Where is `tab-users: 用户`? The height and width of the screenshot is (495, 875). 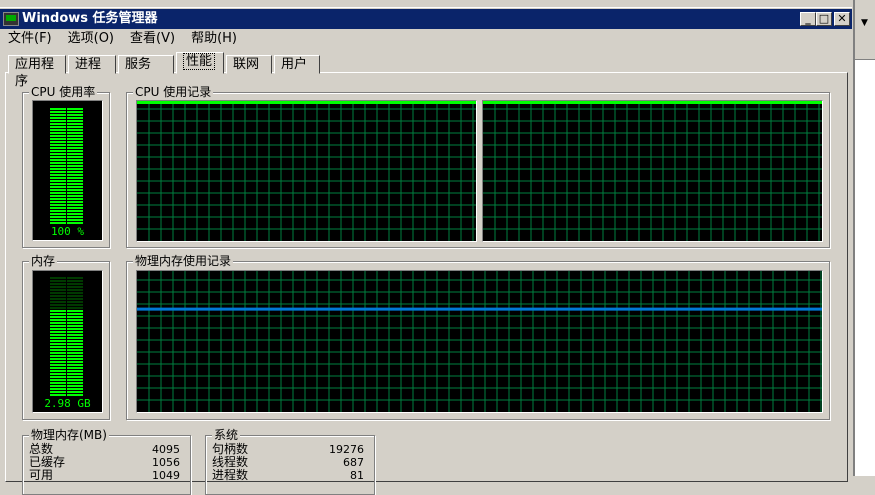 tab-users: 用户 is located at coordinates (297, 64).